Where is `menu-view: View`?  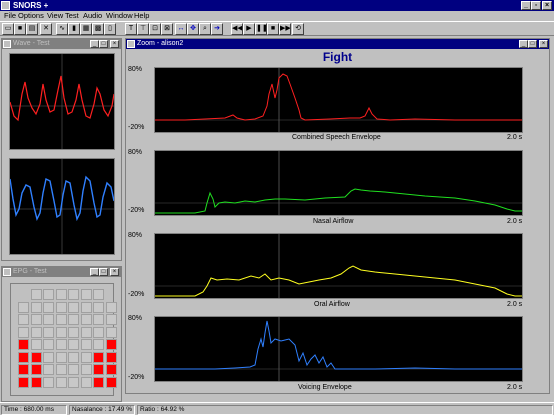 menu-view: View is located at coordinates (55, 16).